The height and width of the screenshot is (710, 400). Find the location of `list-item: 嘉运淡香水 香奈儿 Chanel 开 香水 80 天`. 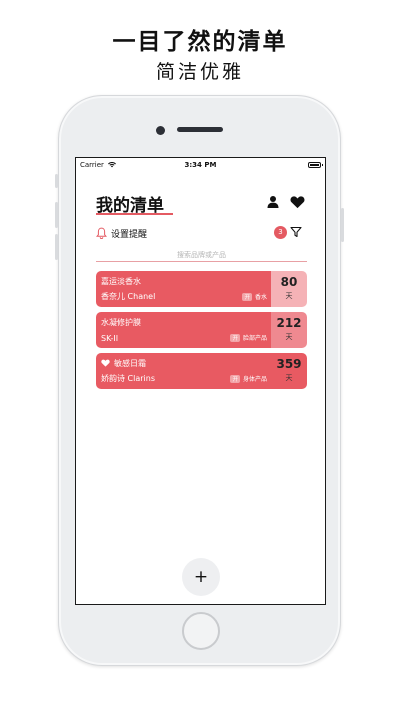

list-item: 嘉运淡香水 香奈儿 Chanel 开 香水 80 天 is located at coordinates (201, 289).